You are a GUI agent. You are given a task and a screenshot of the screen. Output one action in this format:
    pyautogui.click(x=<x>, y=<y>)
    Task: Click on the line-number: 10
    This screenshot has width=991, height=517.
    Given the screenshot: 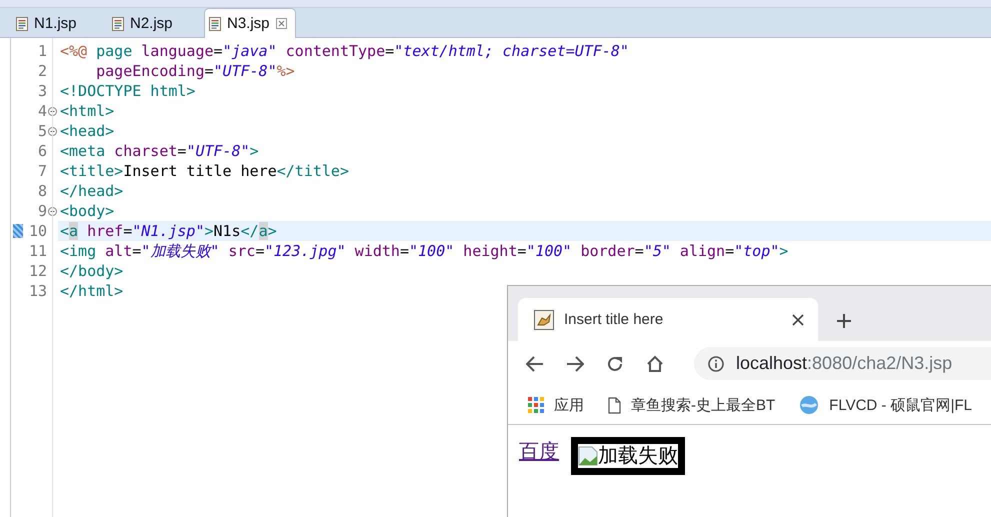 What is the action you would take?
    pyautogui.click(x=37, y=231)
    